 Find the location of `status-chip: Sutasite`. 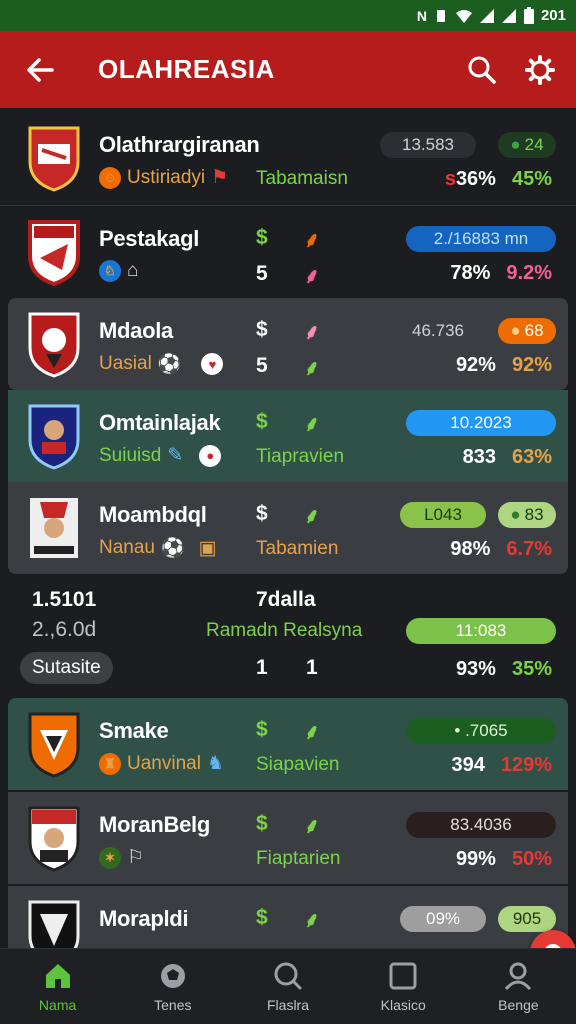

status-chip: Sutasite is located at coordinates (66, 668).